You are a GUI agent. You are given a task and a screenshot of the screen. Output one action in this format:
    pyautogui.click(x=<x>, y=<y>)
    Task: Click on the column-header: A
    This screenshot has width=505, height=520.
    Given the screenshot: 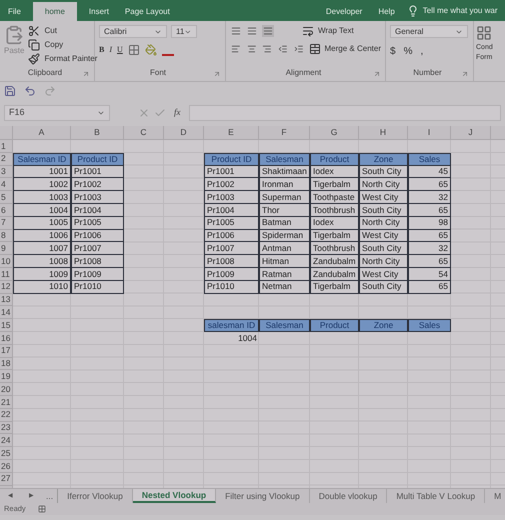 What is the action you would take?
    pyautogui.click(x=42, y=133)
    